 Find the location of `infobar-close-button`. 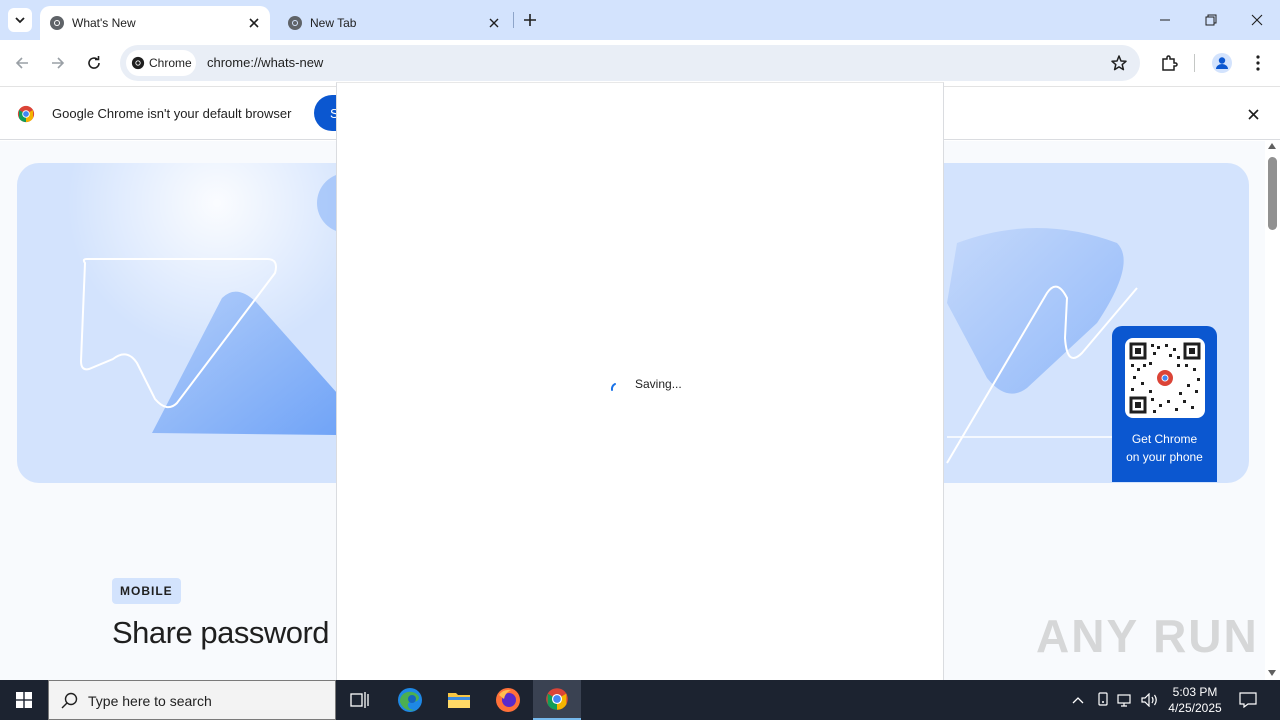

infobar-close-button is located at coordinates (1253, 114).